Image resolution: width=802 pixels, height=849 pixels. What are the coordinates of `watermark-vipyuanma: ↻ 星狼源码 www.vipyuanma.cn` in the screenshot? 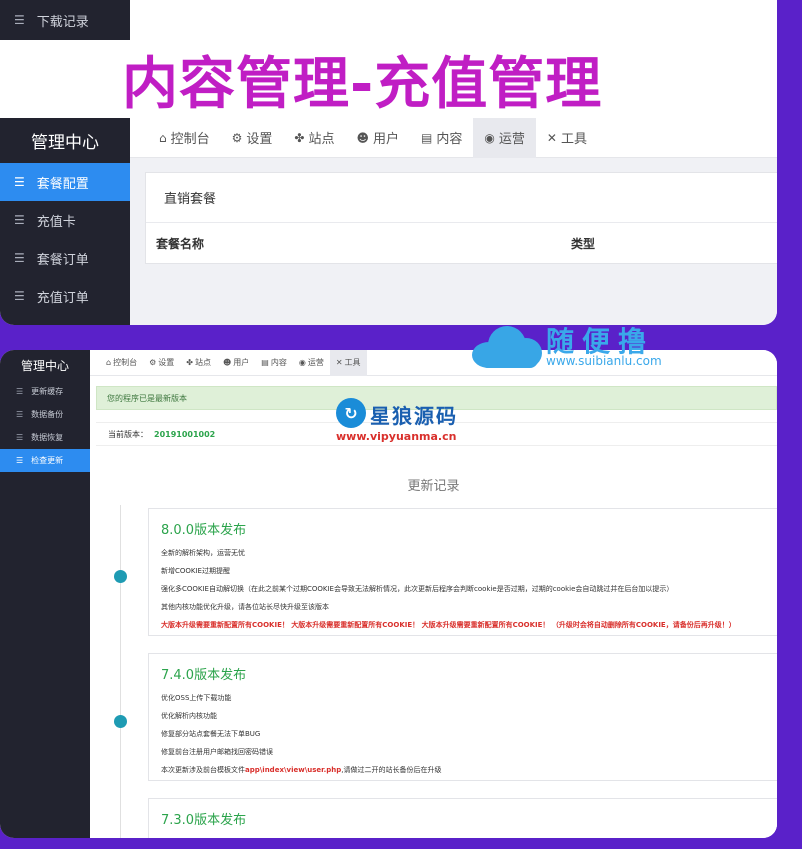 It's located at (411, 422).